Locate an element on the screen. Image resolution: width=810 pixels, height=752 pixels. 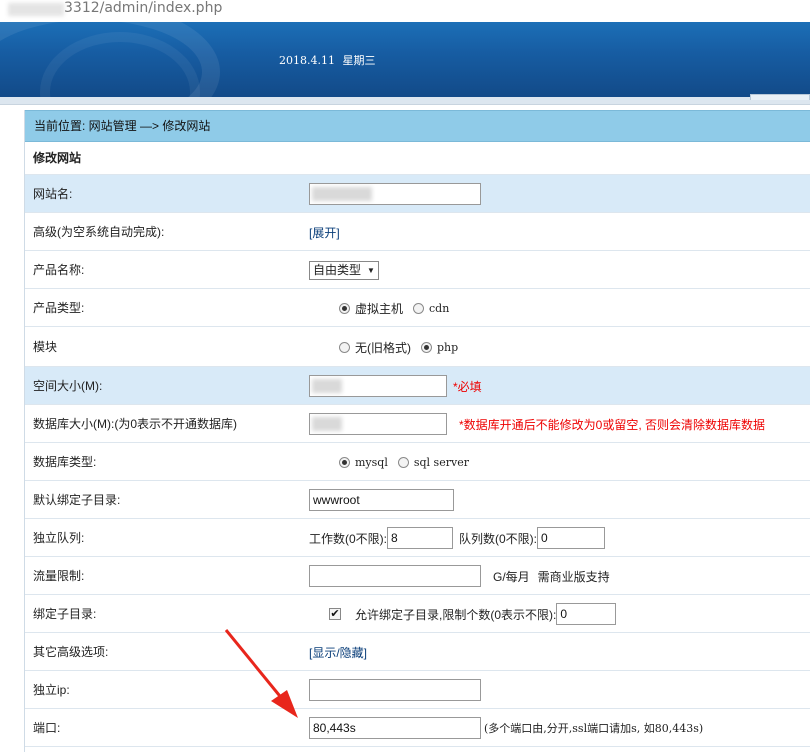
required-note: *必填 is located at coordinates (467, 386).